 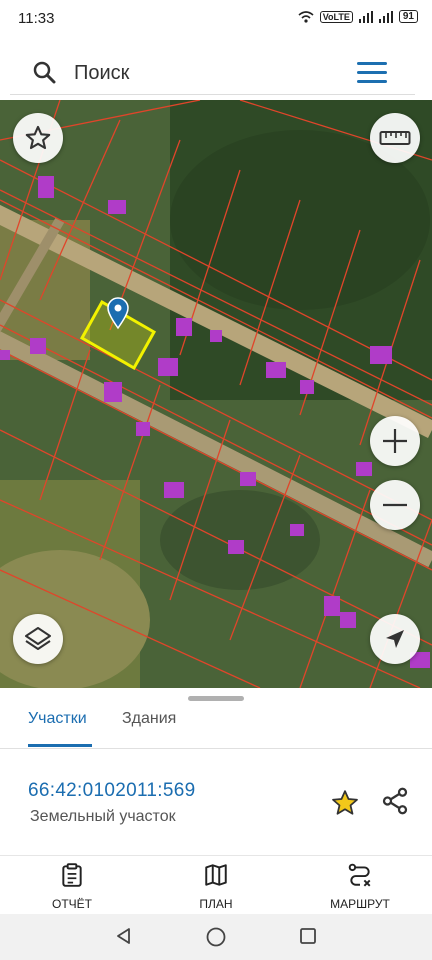 I want to click on ruler-button, so click(x=395, y=138).